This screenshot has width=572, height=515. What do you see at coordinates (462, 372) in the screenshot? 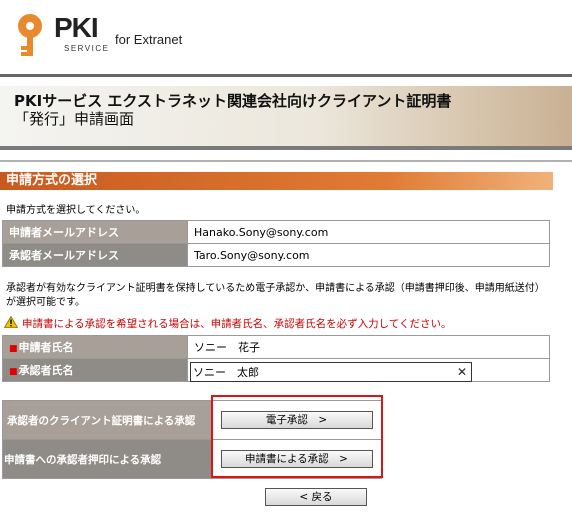
I see `close-icon: ✕` at bounding box center [462, 372].